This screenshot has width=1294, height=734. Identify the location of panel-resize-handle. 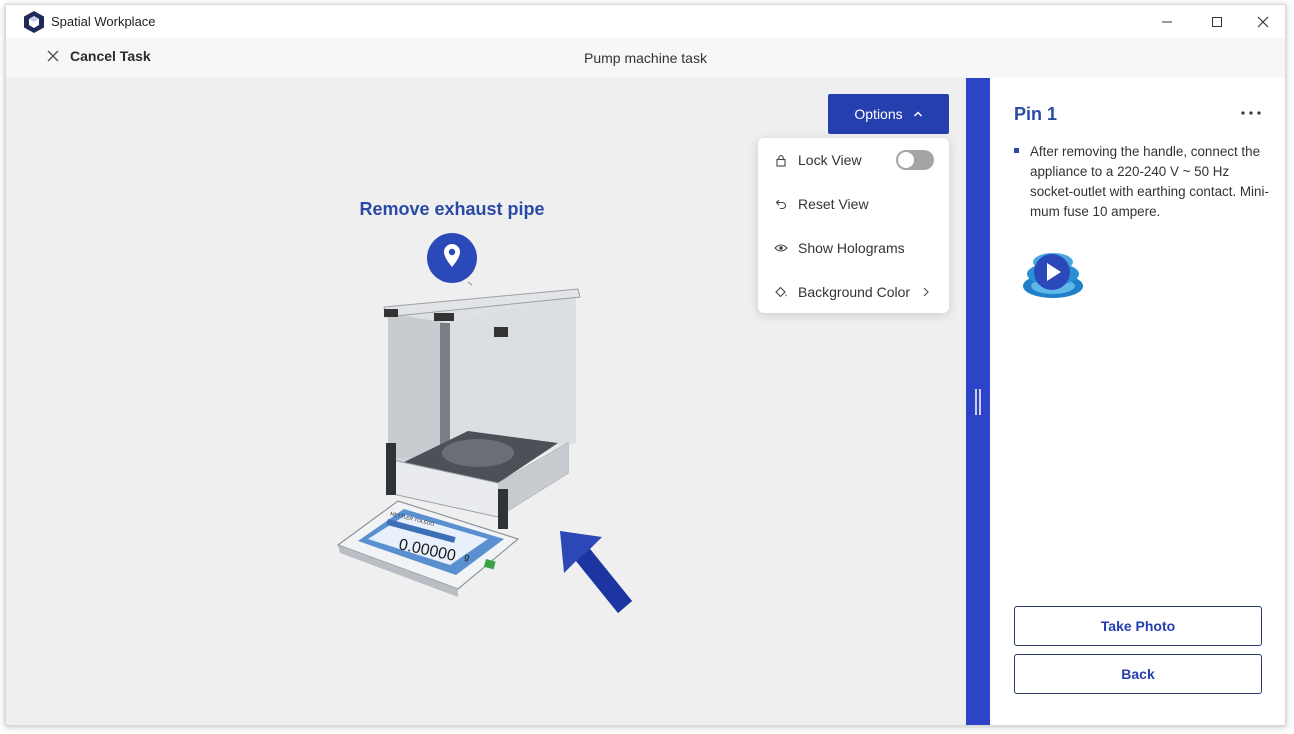
(978, 401).